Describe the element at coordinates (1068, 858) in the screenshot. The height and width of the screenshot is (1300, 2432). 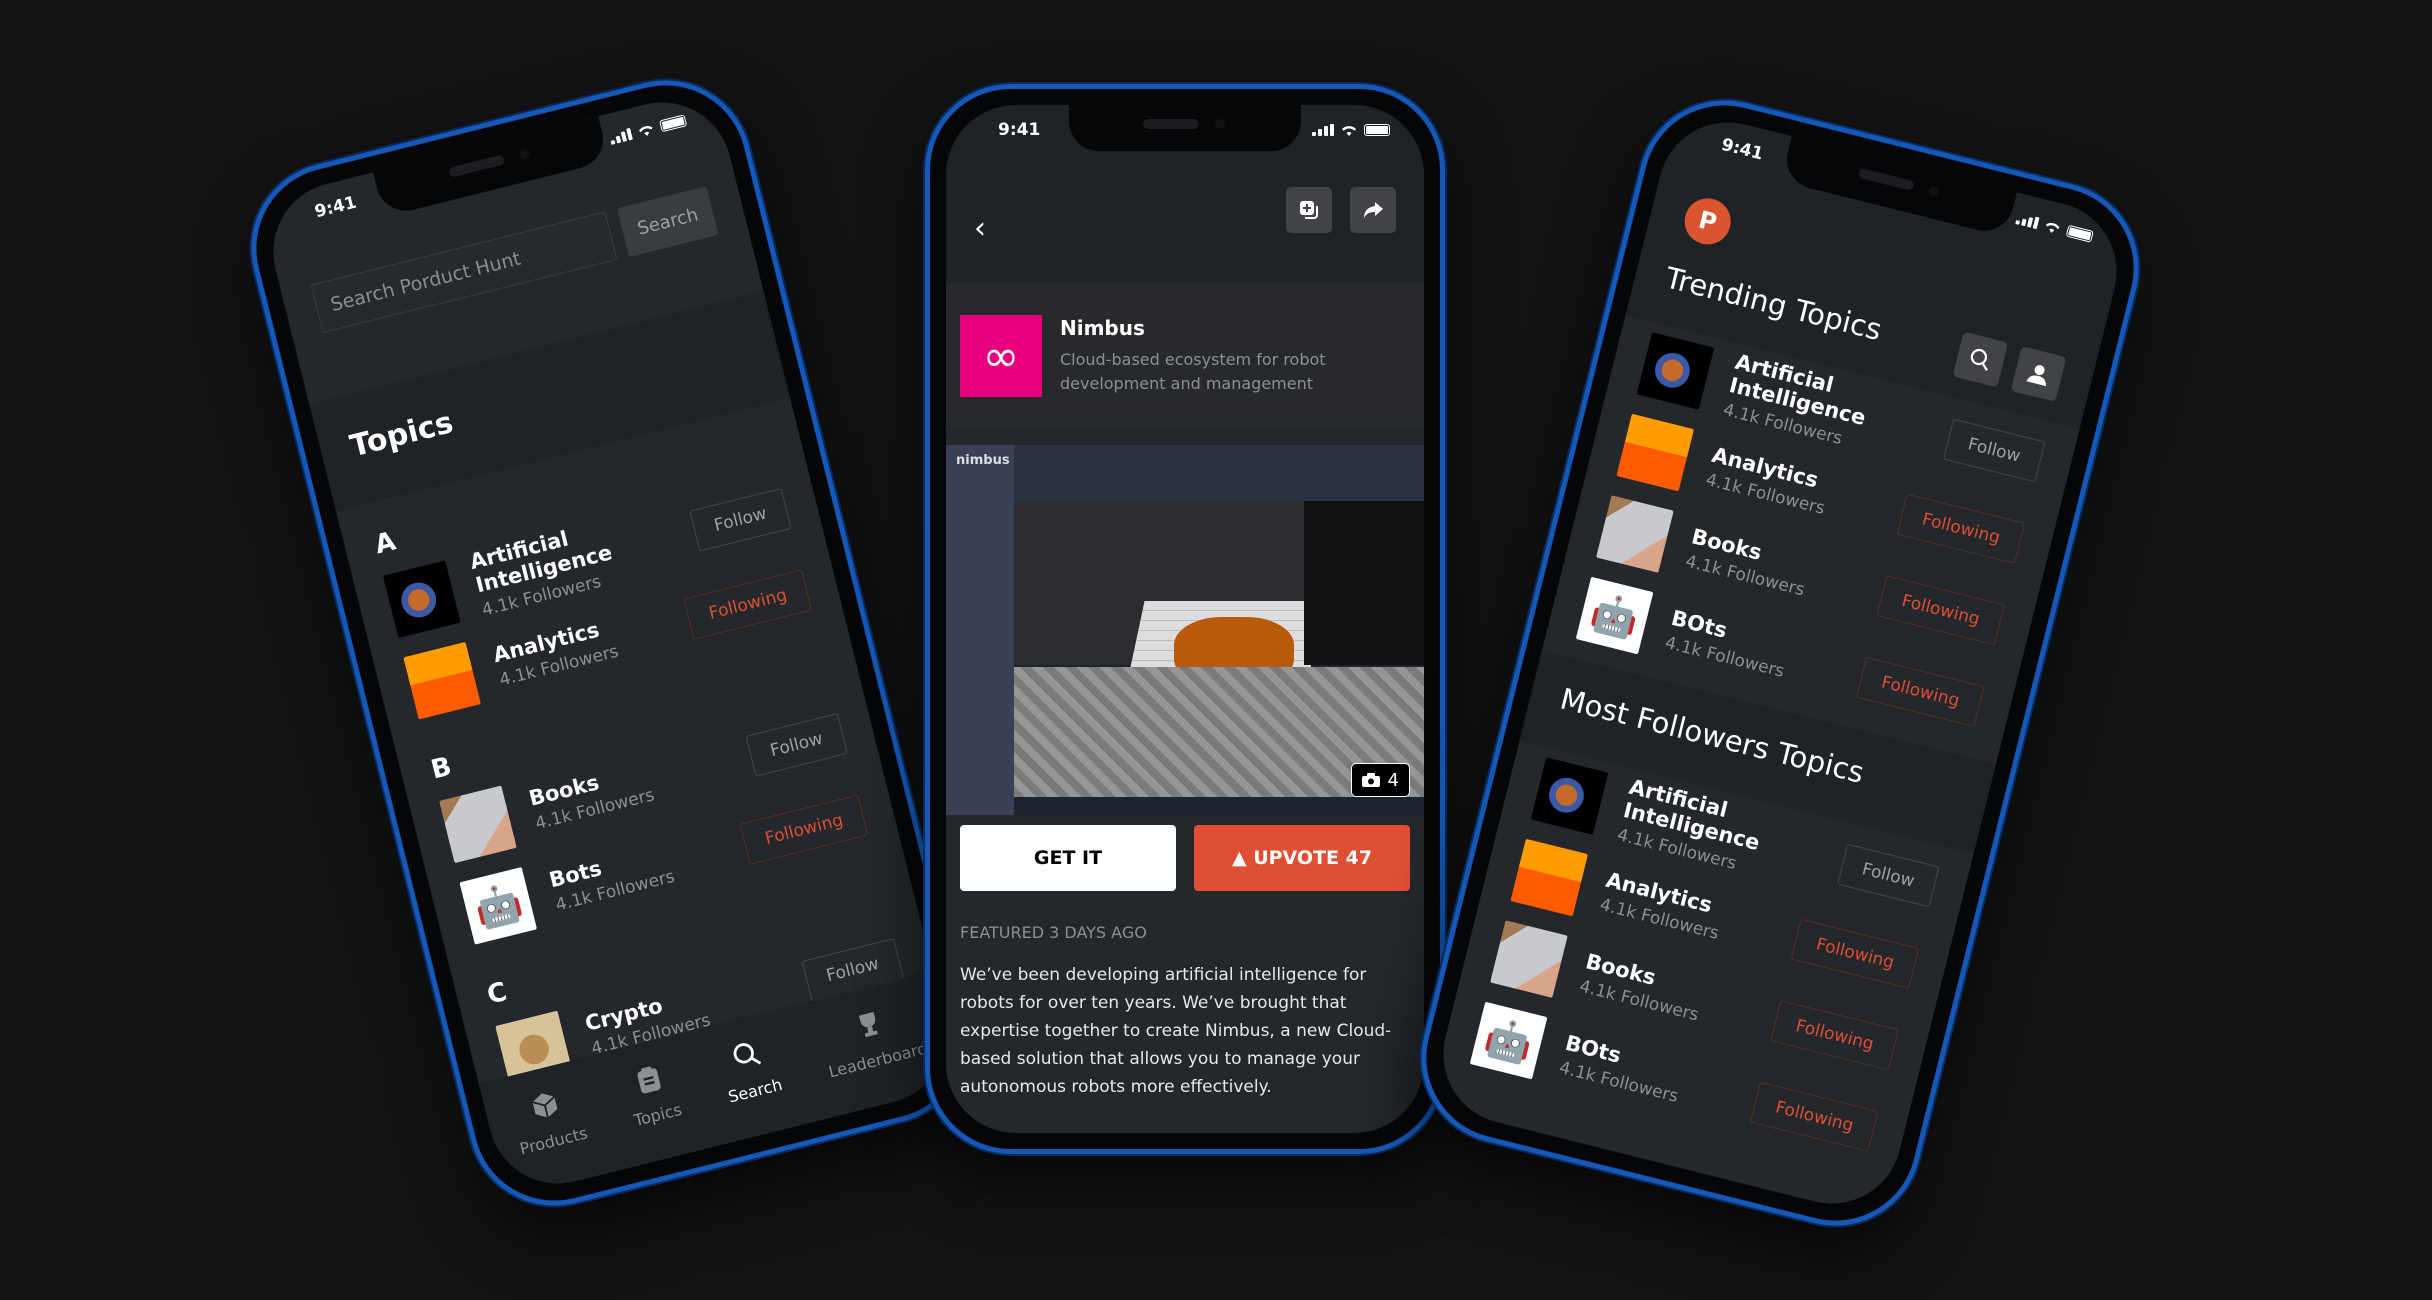
I see `get-it-button: GET IT` at that location.